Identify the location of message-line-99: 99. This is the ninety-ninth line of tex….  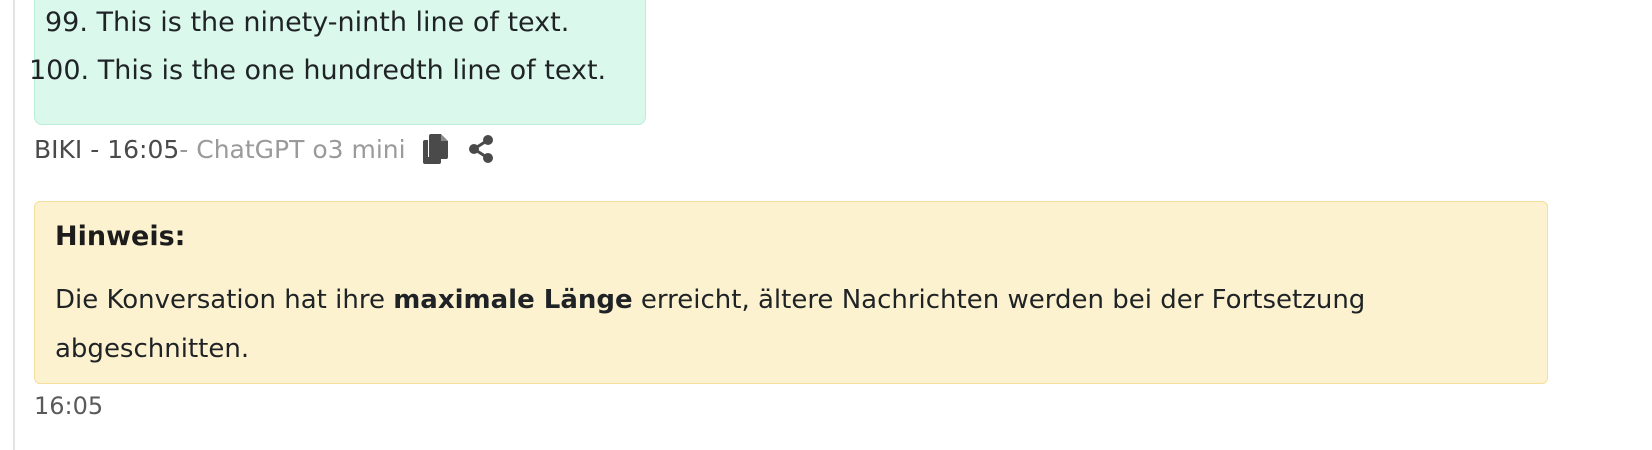
(307, 23).